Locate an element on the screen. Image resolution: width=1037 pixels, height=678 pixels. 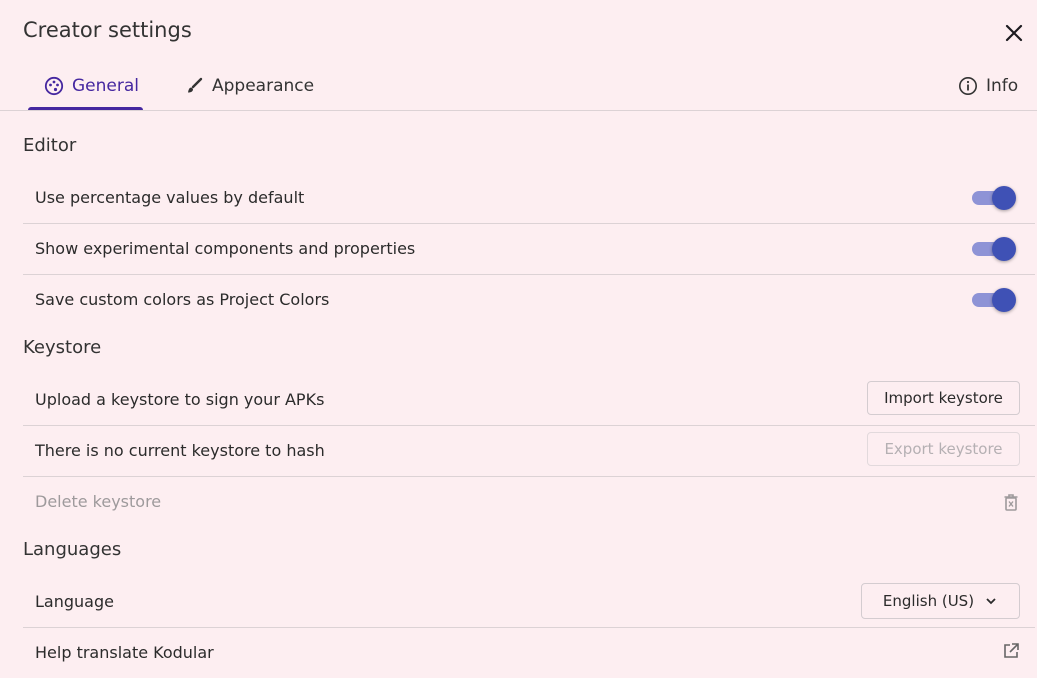
setting-label: There is no current keystore to hash is located at coordinates (180, 450).